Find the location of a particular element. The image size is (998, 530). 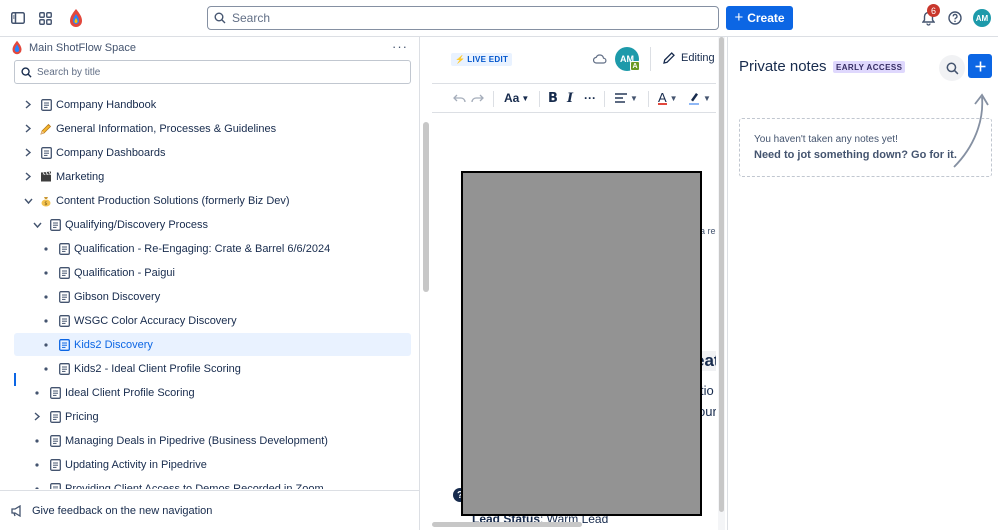

app-switcher-icon is located at coordinates (45, 18).